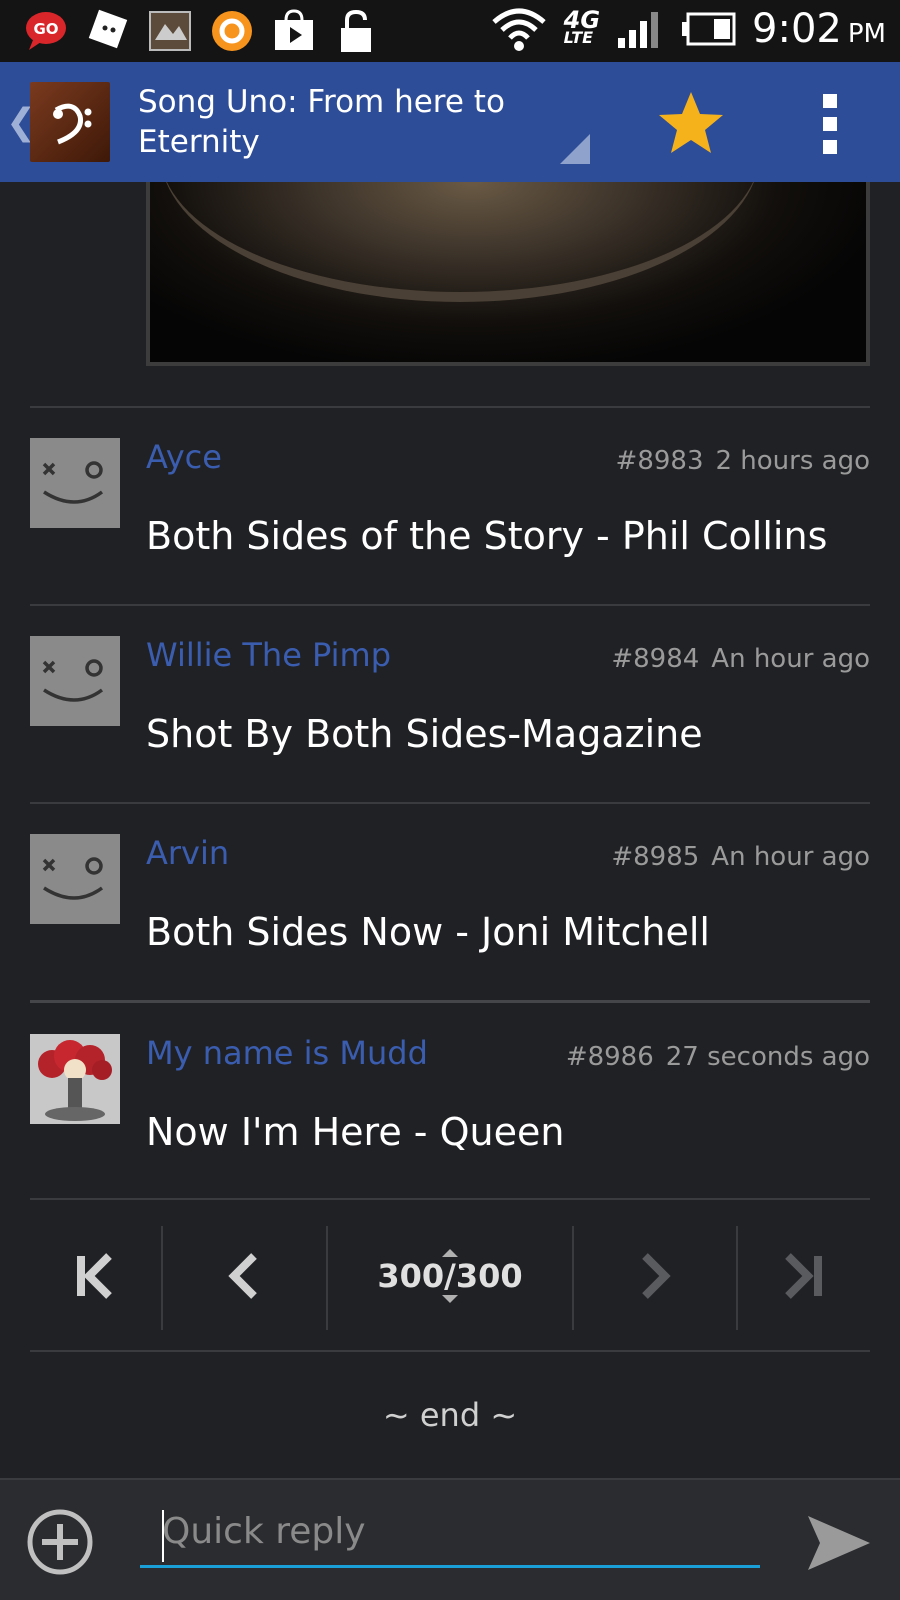 Image resolution: width=900 pixels, height=1600 pixels. I want to click on last-page-icon, so click(803, 1276).